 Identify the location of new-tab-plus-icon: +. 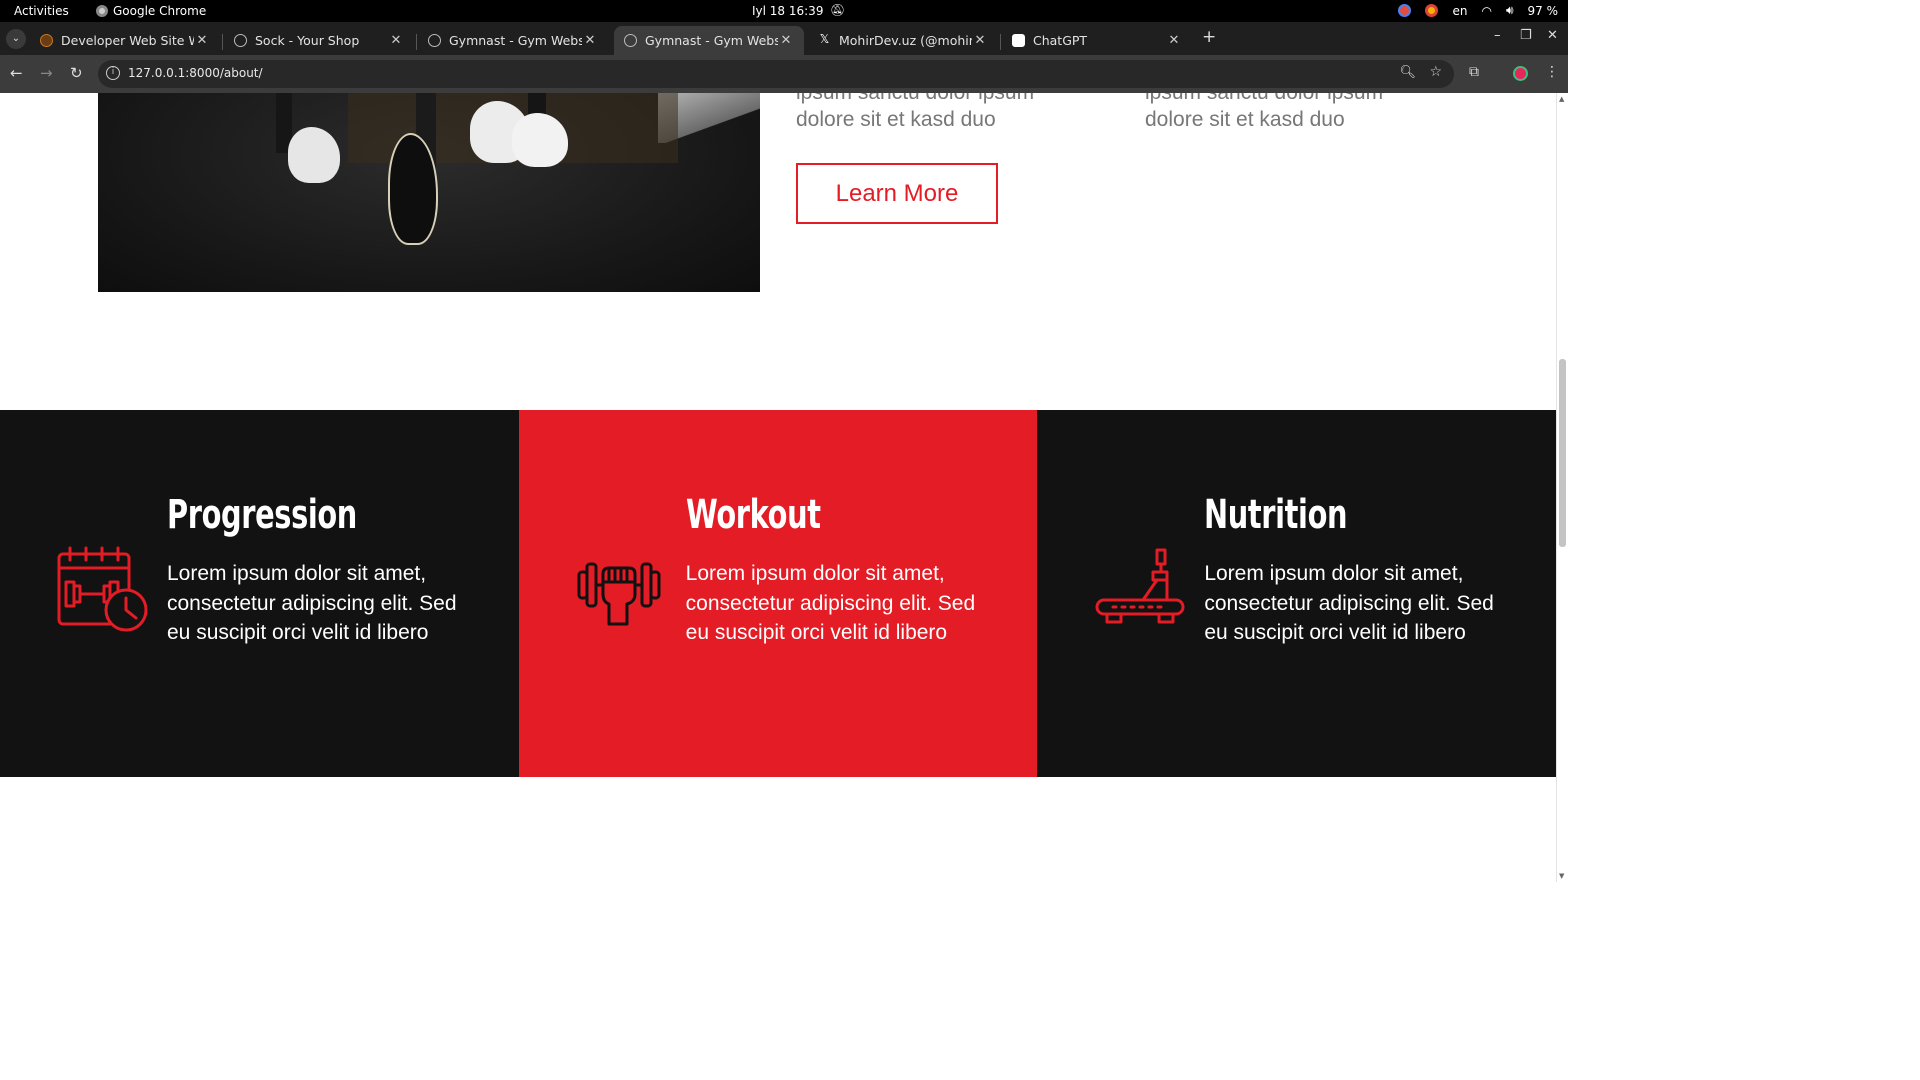
(1209, 37).